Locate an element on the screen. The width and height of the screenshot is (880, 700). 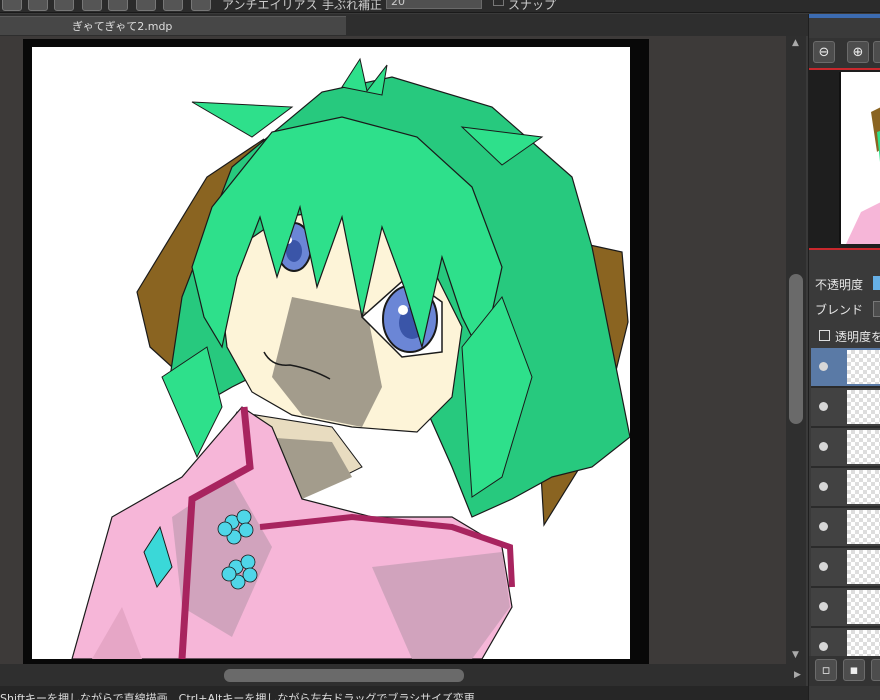
navigator-thumbnail is located at coordinates (859, 158).